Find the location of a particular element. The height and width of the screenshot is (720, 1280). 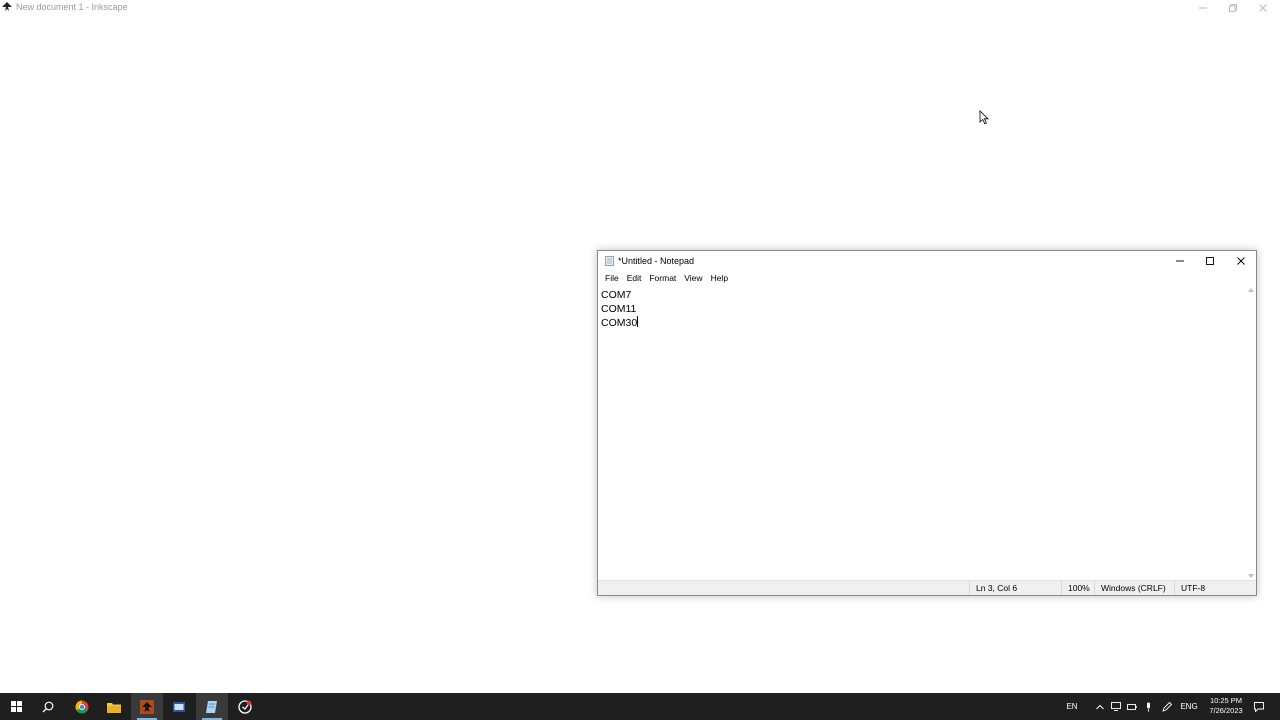

notepad-icon is located at coordinates (211, 706).